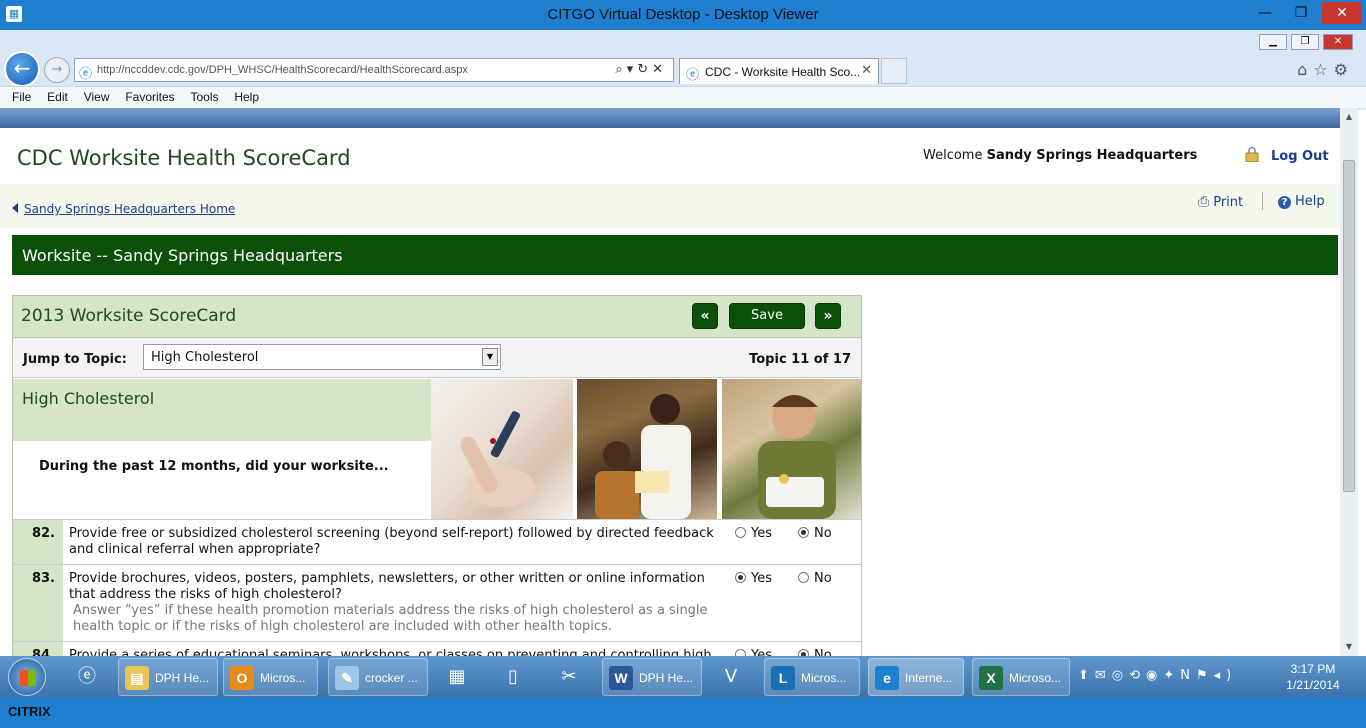 Image resolution: width=1366 pixels, height=728 pixels. Describe the element at coordinates (1252, 154) in the screenshot. I see `lock-icon` at that location.